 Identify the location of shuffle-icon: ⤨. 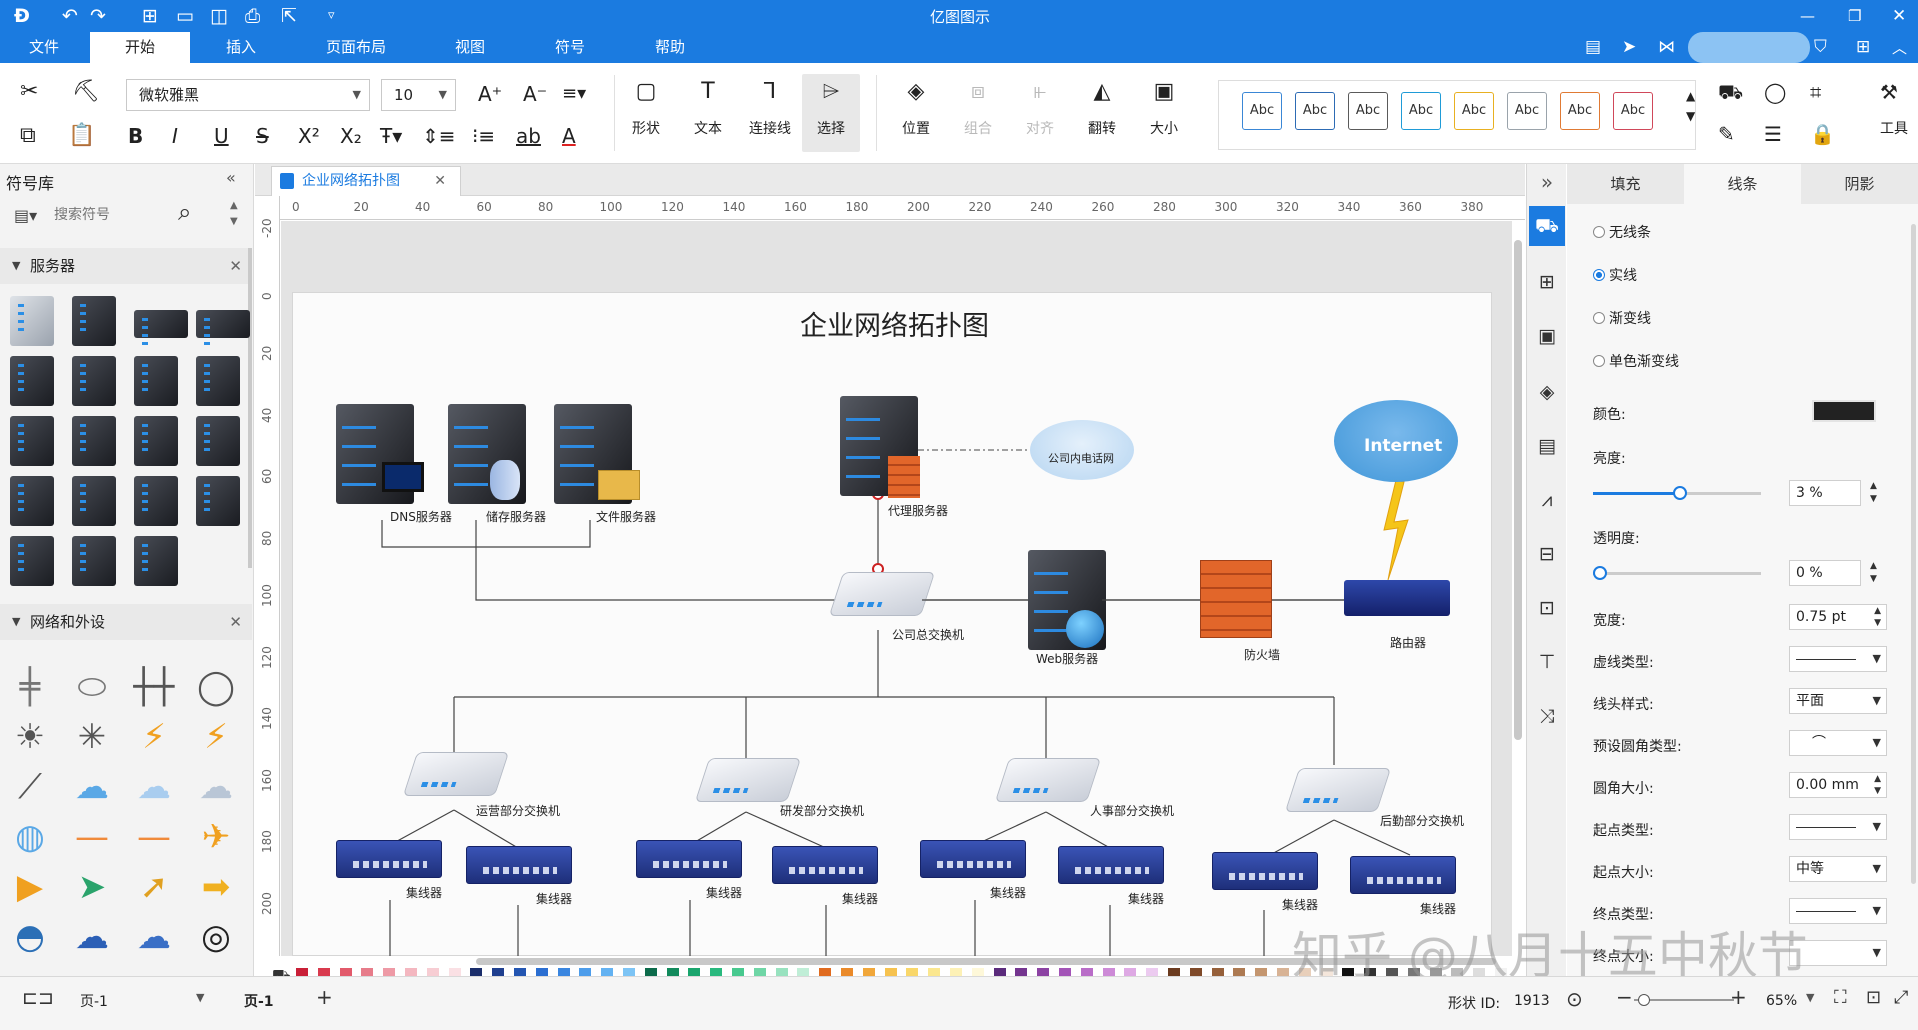
(1547, 716).